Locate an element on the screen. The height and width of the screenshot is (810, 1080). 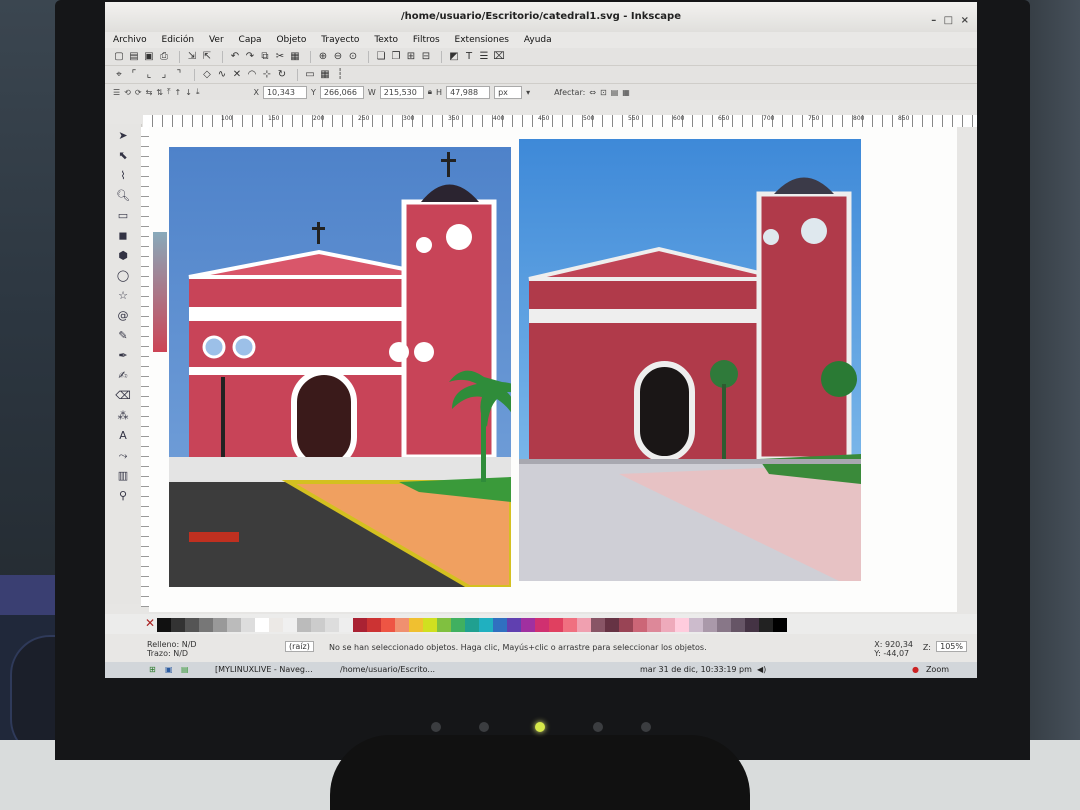
rotate-ccw-icon: ⟲ is located at coordinates (127, 92).